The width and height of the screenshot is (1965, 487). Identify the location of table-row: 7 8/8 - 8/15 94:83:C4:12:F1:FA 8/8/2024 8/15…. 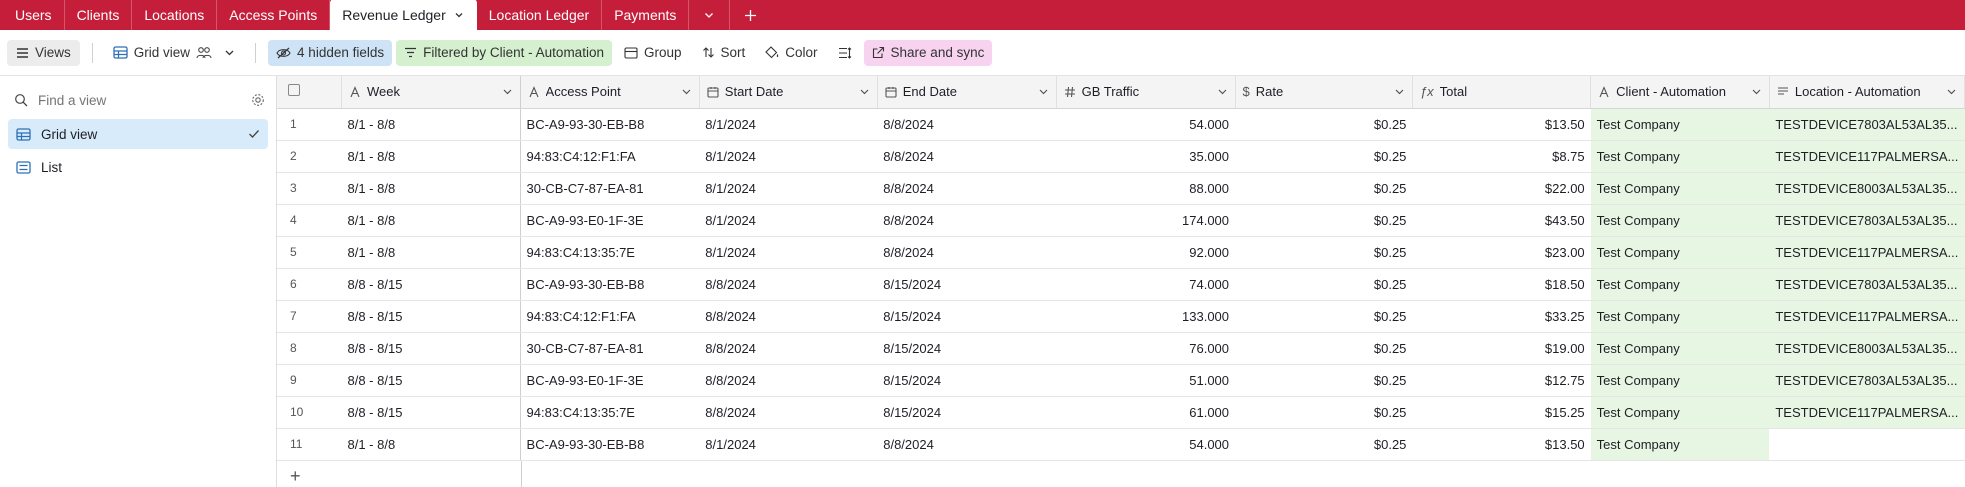
(1121, 316).